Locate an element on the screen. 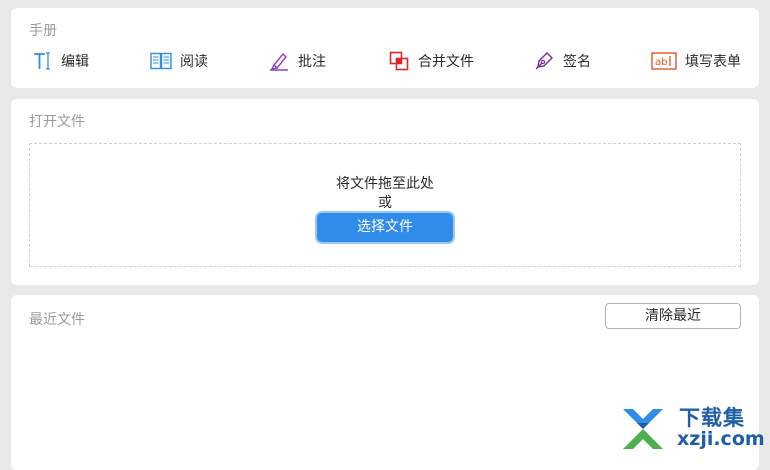  form-field-icon: ab is located at coordinates (664, 61).